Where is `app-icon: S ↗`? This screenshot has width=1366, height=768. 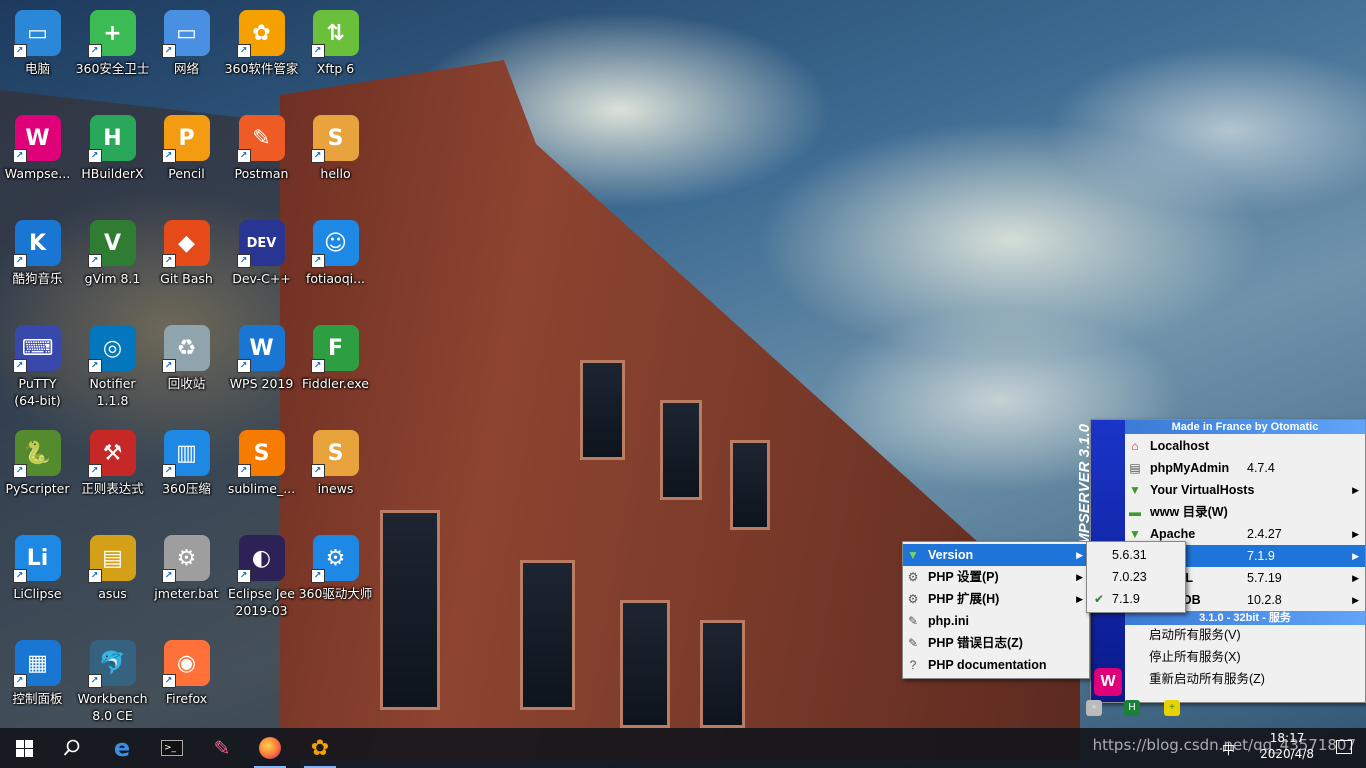
app-icon: S ↗ is located at coordinates (260, 454).